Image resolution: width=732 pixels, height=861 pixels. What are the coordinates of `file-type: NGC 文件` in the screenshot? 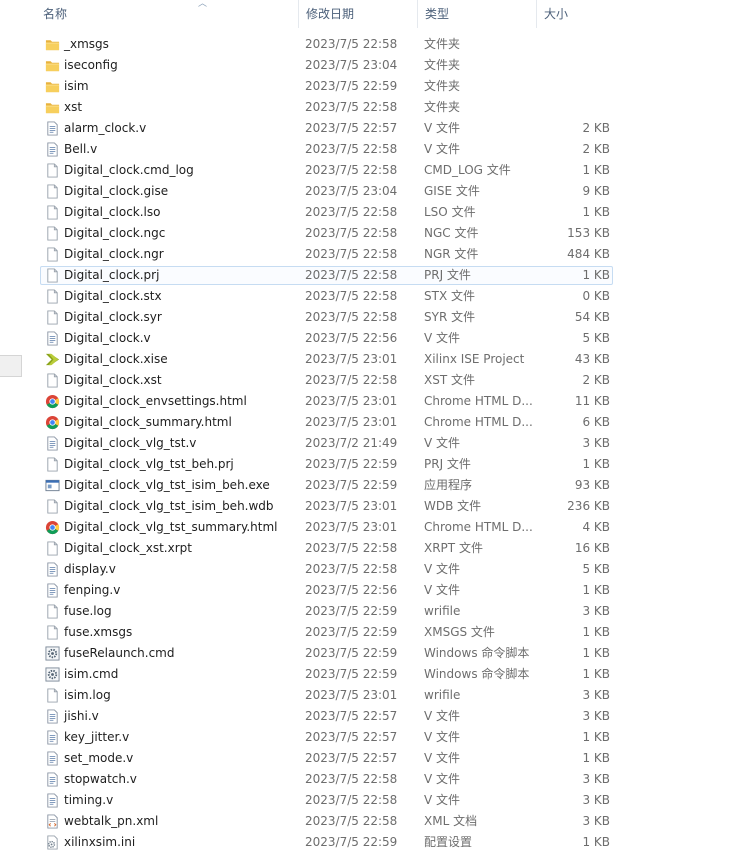 It's located at (451, 233).